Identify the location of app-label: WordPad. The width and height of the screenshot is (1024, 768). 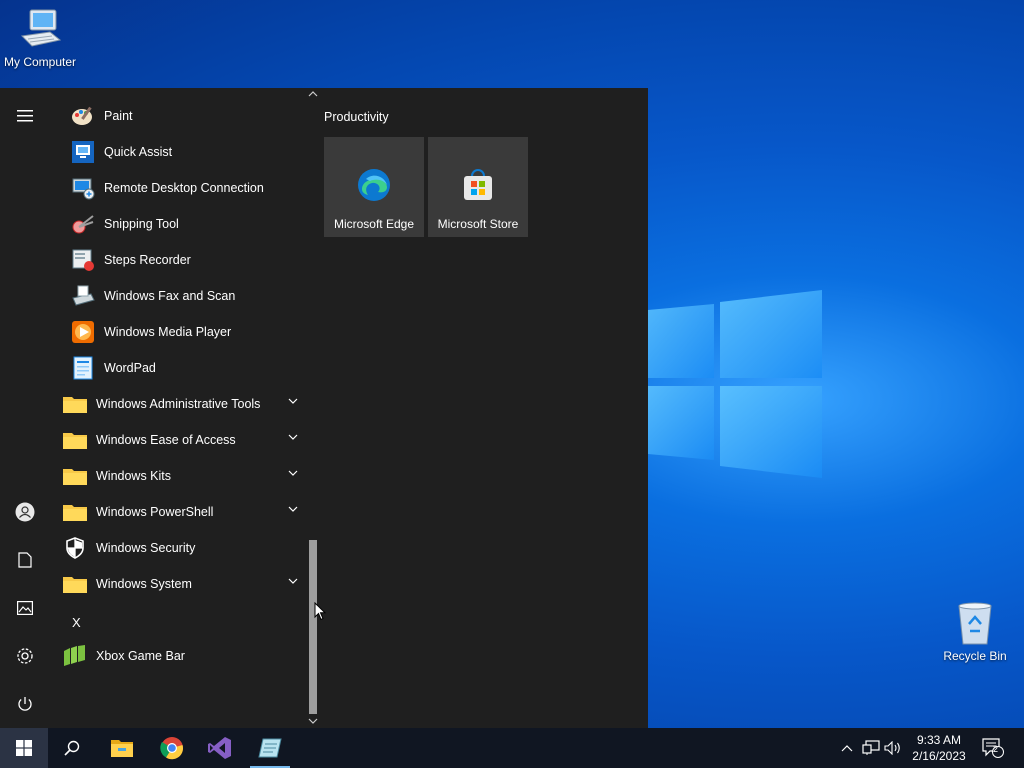
(130, 368).